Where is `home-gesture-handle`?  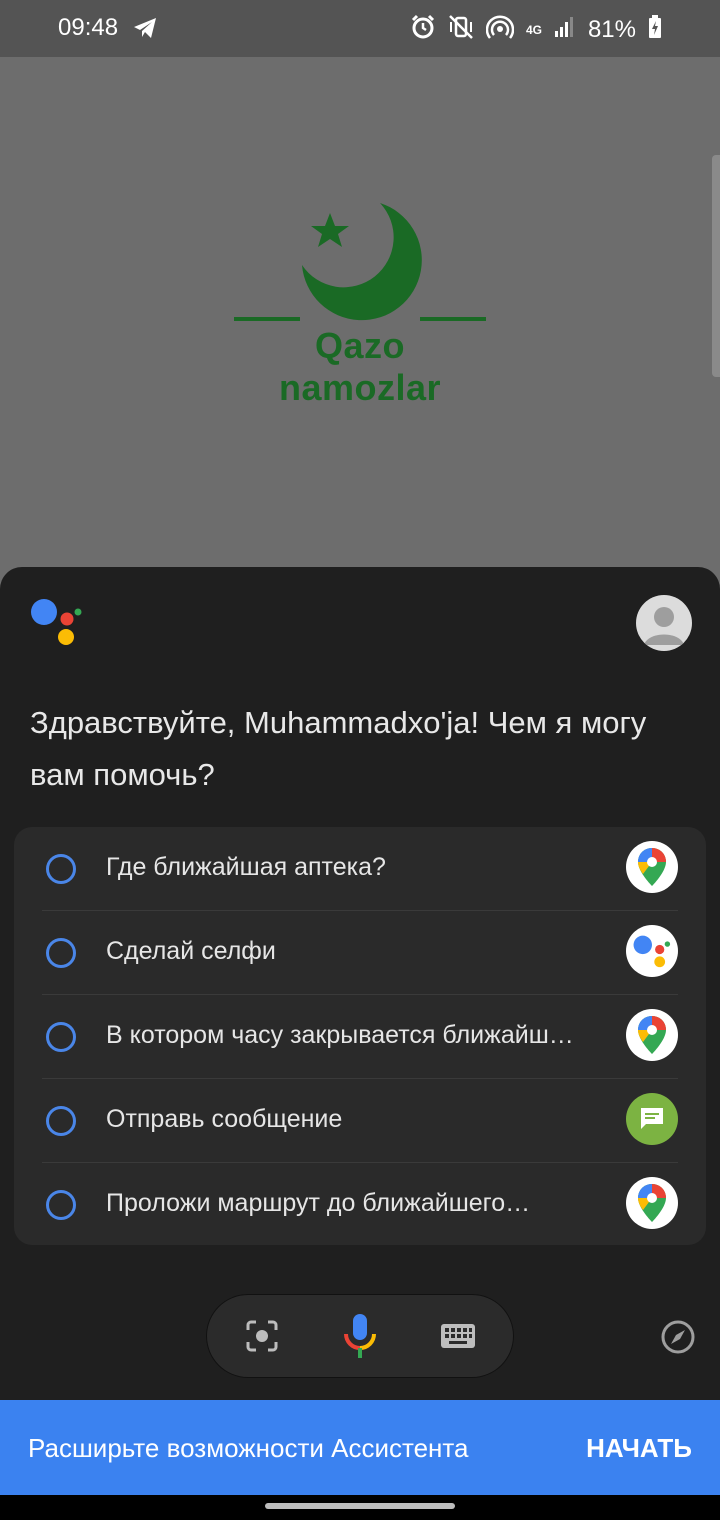 home-gesture-handle is located at coordinates (360, 1506).